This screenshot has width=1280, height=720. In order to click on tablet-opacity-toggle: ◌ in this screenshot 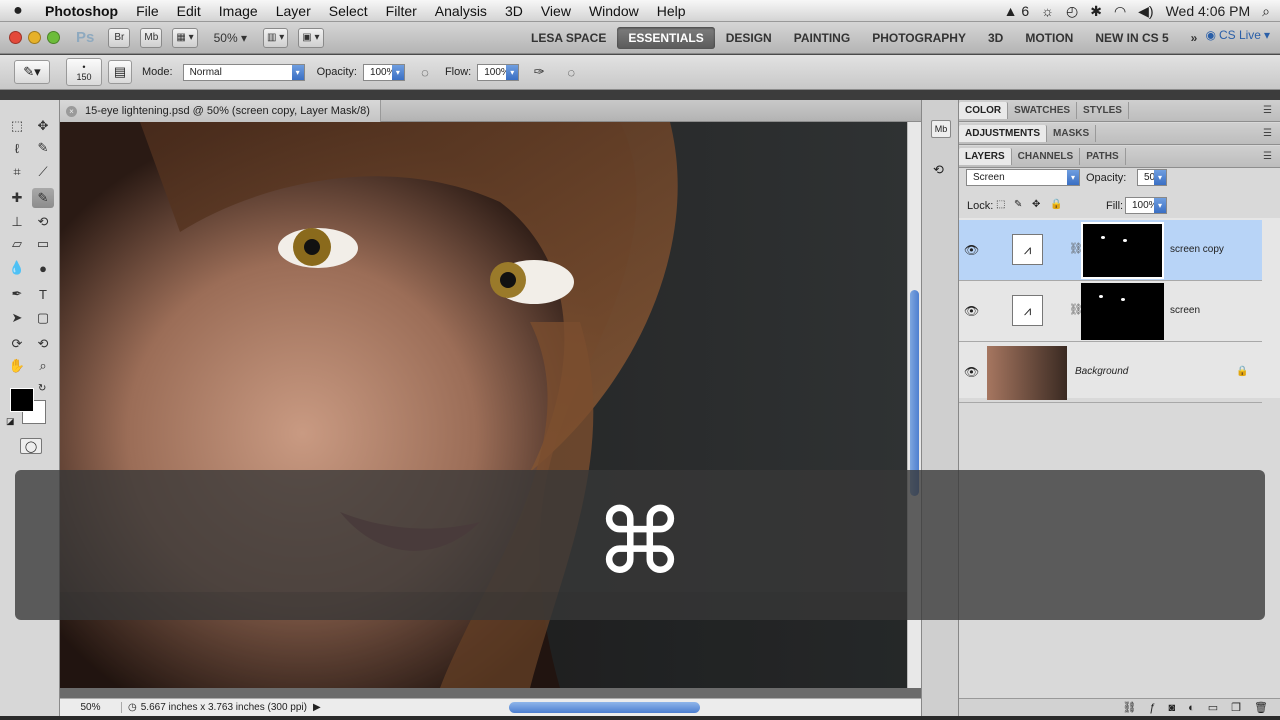, I will do `click(425, 72)`.